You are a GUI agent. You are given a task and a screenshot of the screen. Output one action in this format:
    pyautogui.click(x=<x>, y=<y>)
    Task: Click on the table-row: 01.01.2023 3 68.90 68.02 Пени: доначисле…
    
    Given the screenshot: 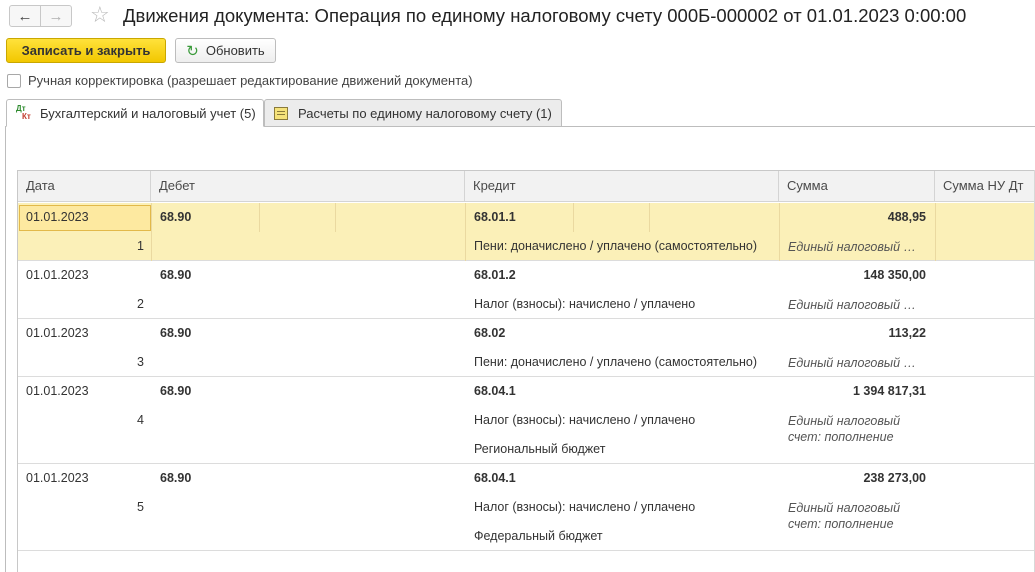 What is the action you would take?
    pyautogui.click(x=526, y=348)
    